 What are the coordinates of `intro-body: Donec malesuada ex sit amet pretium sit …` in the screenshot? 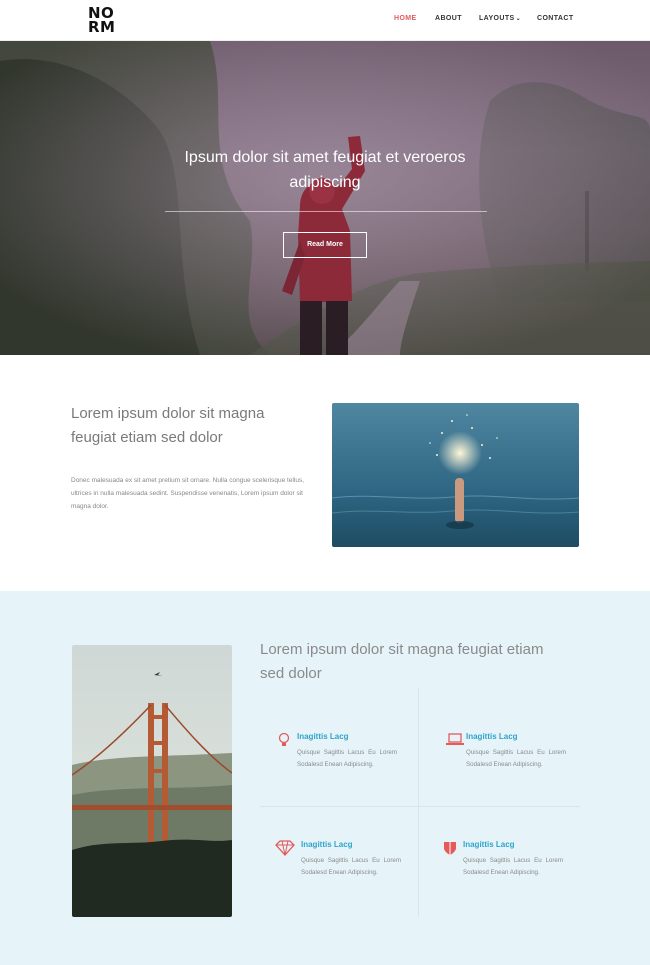 It's located at (188, 493).